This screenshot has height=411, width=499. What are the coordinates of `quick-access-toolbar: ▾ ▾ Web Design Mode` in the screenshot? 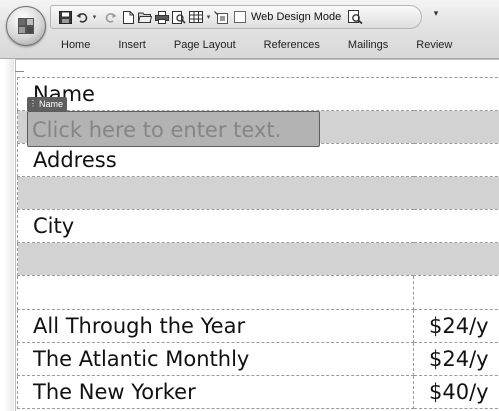 It's located at (236, 17).